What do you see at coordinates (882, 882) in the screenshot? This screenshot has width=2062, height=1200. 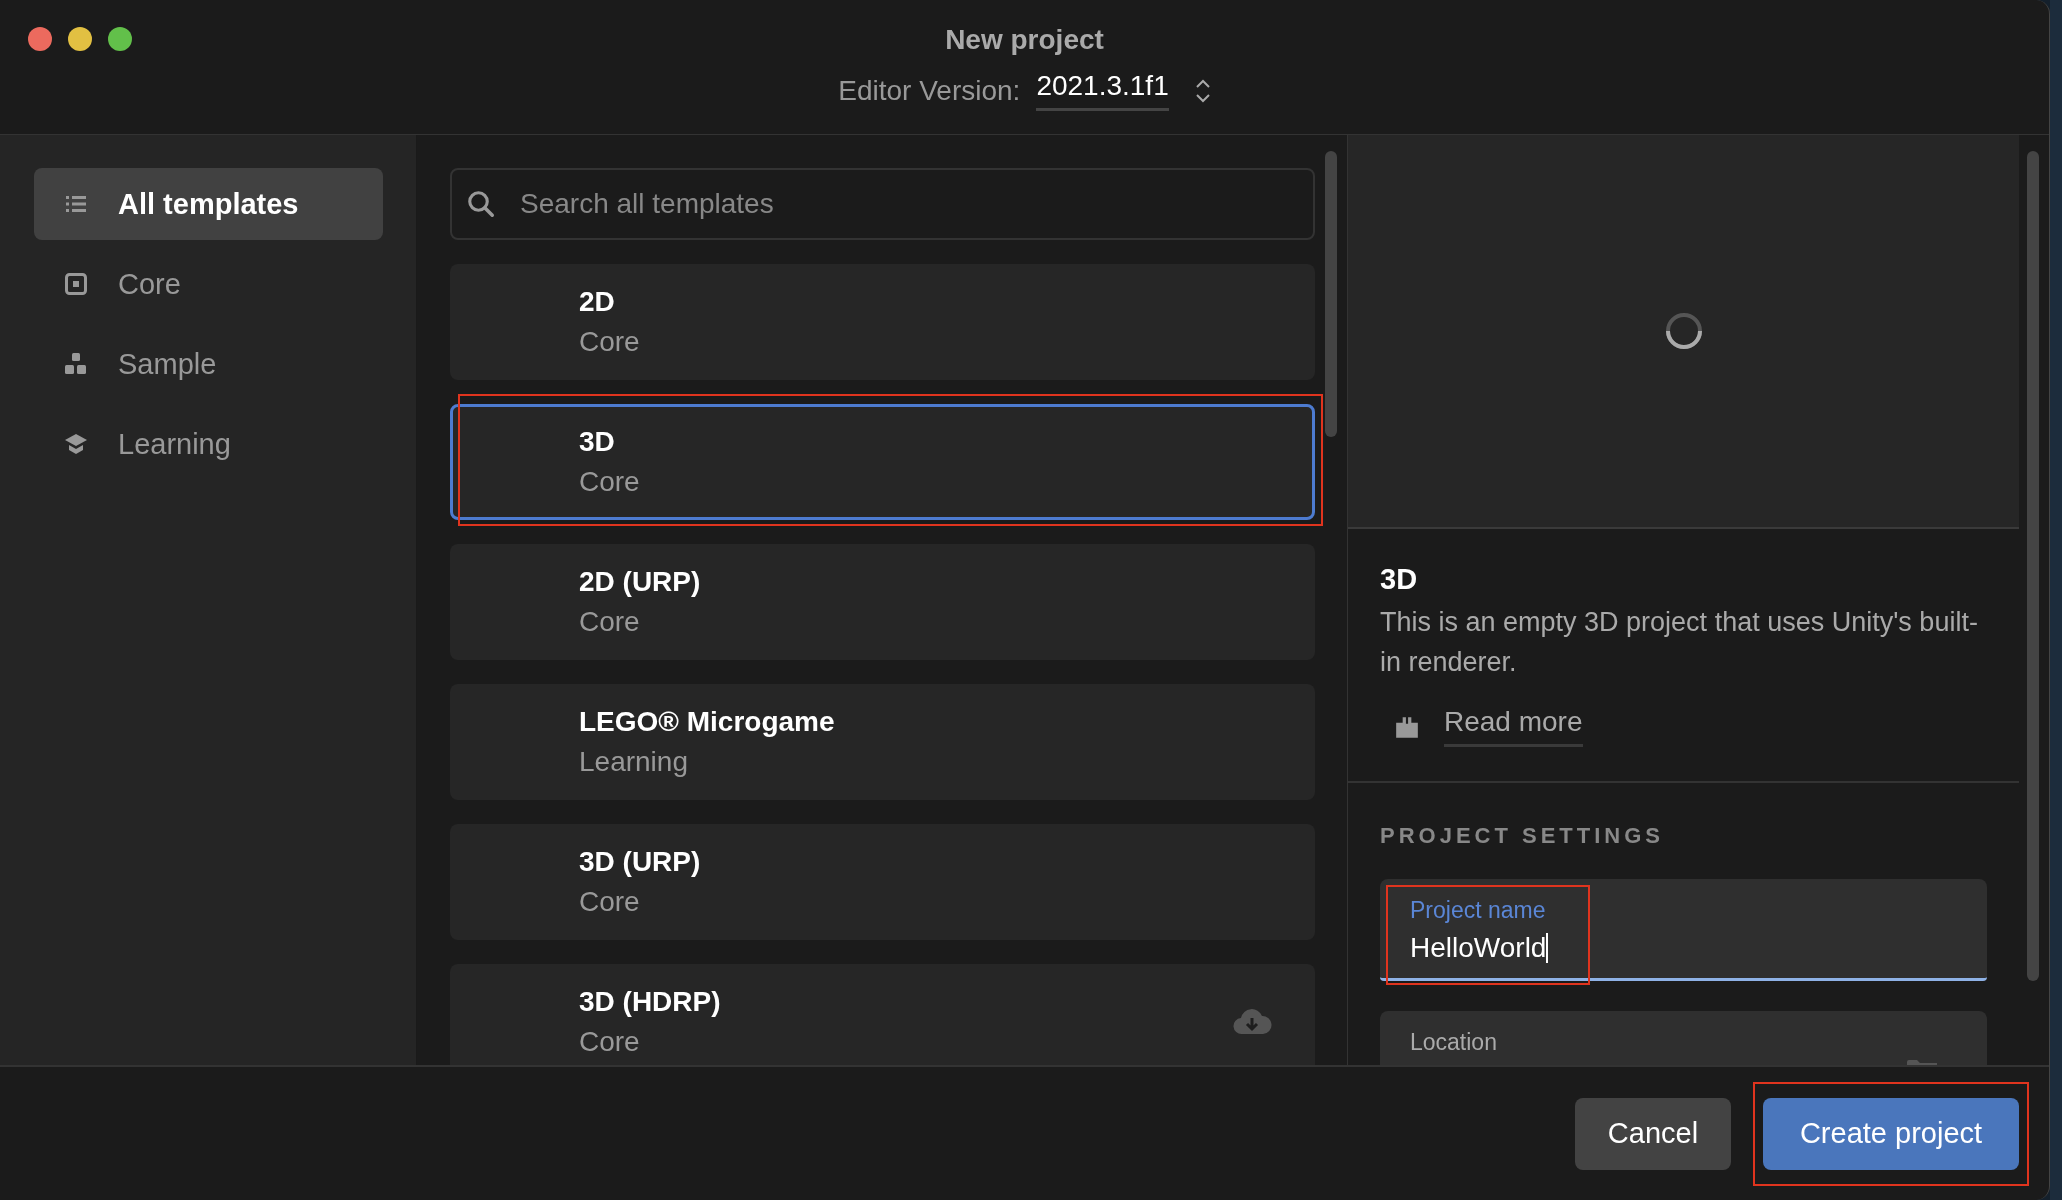 I see `template-card: 3D (URP) Core` at bounding box center [882, 882].